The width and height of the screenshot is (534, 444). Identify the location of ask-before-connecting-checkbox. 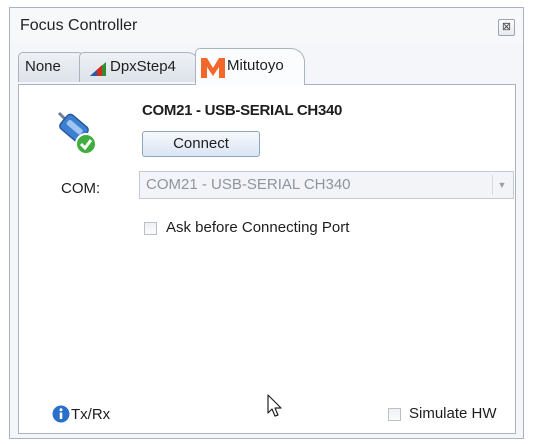
(150, 228).